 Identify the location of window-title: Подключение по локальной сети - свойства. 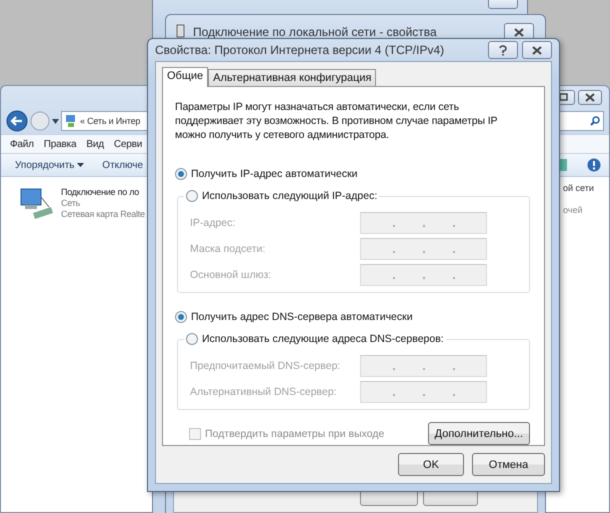
(315, 32).